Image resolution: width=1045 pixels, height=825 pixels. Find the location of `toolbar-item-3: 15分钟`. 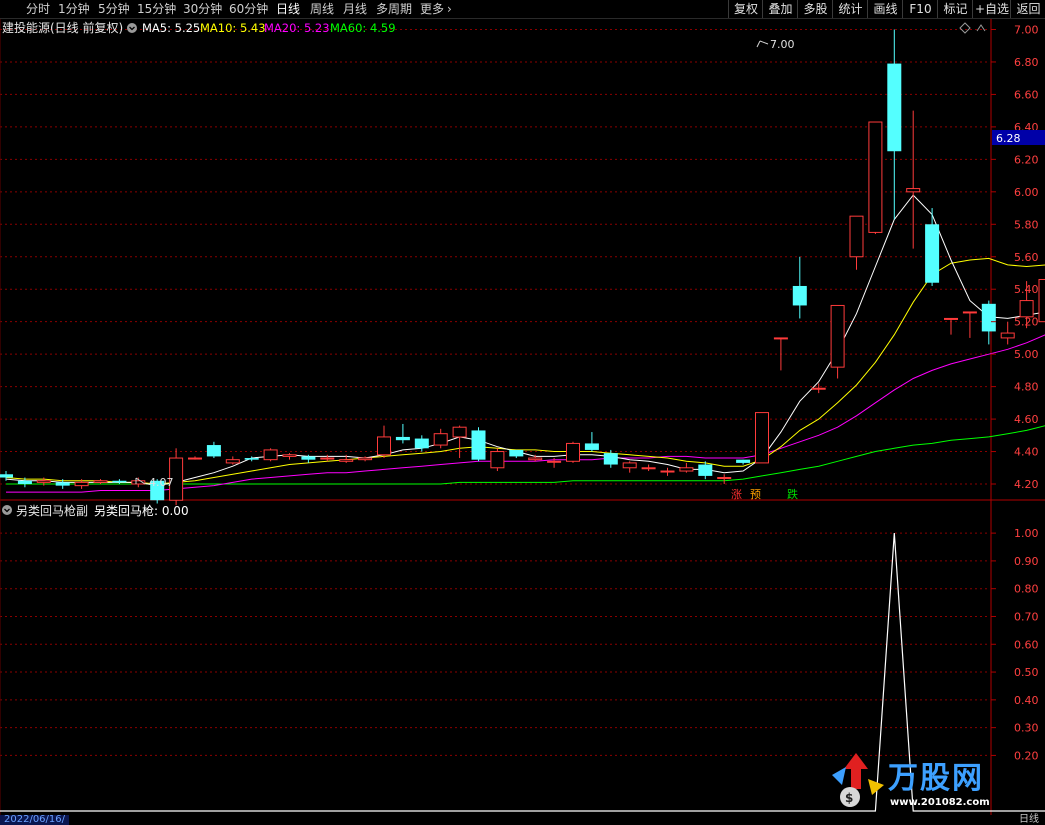

toolbar-item-3: 15分钟 is located at coordinates (156, 9).